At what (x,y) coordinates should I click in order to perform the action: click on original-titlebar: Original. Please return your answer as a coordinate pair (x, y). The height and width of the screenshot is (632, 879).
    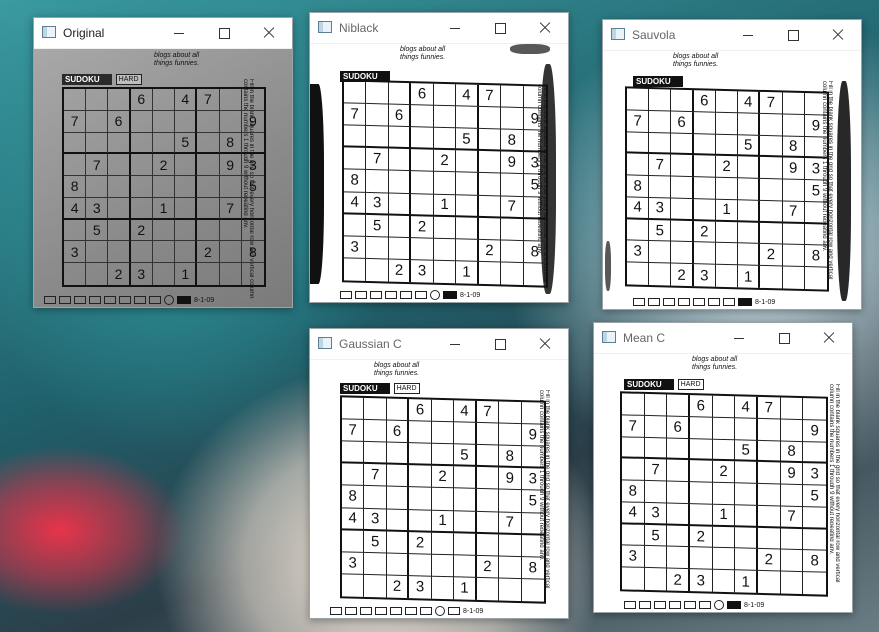
    Looking at the image, I should click on (163, 33).